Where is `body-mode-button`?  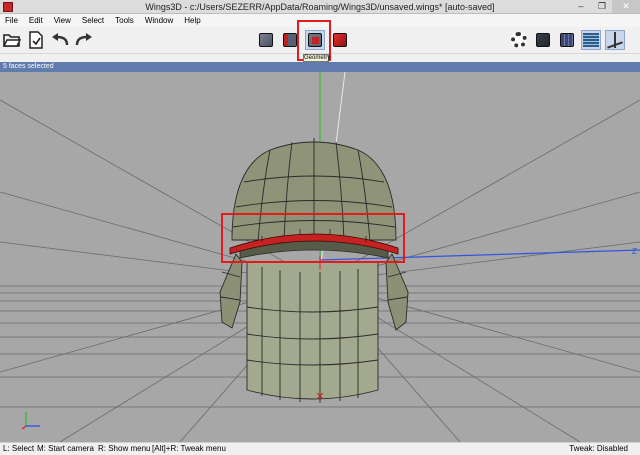 body-mode-button is located at coordinates (340, 40).